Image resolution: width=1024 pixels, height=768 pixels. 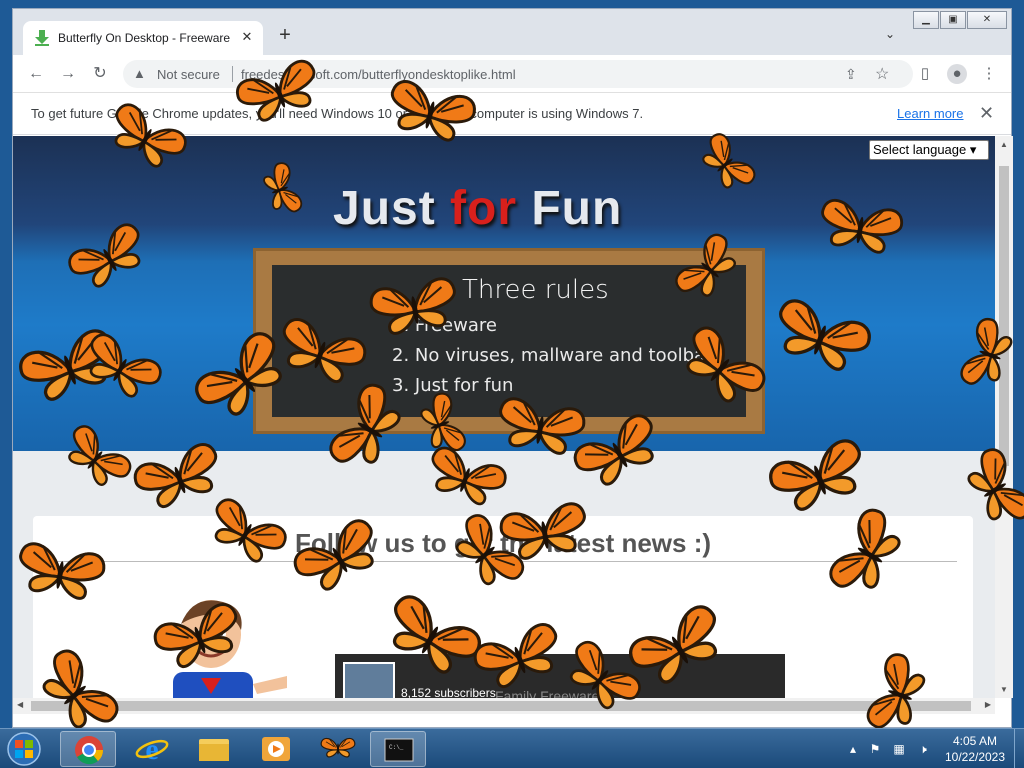 What do you see at coordinates (930, 113) in the screenshot?
I see `learn-more-link: Learn more` at bounding box center [930, 113].